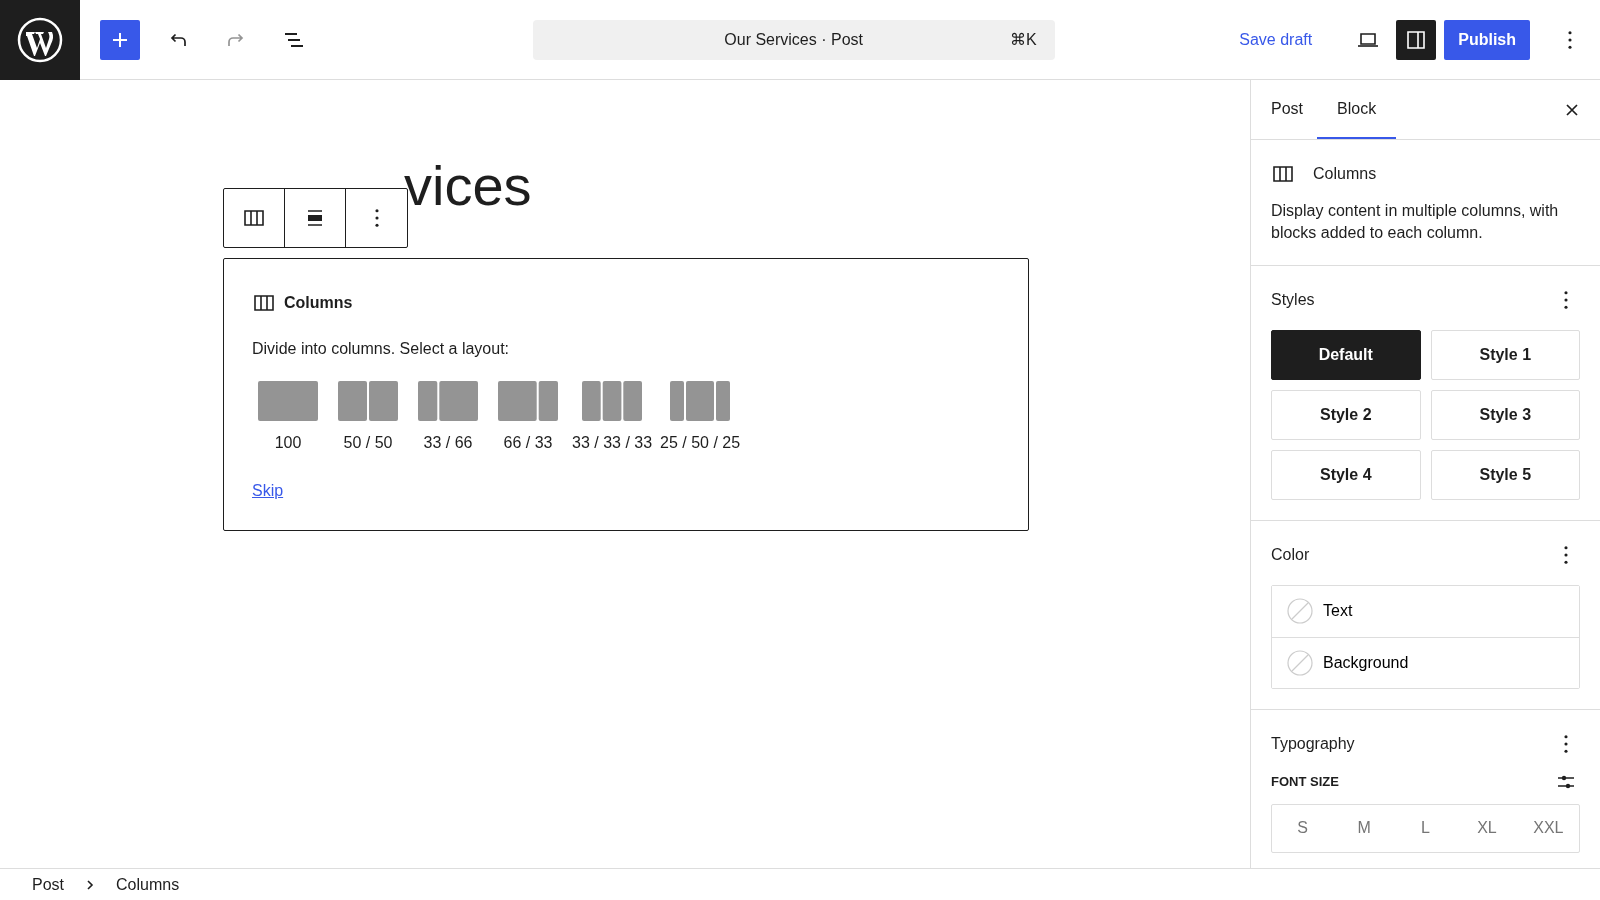 The height and width of the screenshot is (900, 1600). What do you see at coordinates (1313, 743) in the screenshot?
I see `panel-title: Typography` at bounding box center [1313, 743].